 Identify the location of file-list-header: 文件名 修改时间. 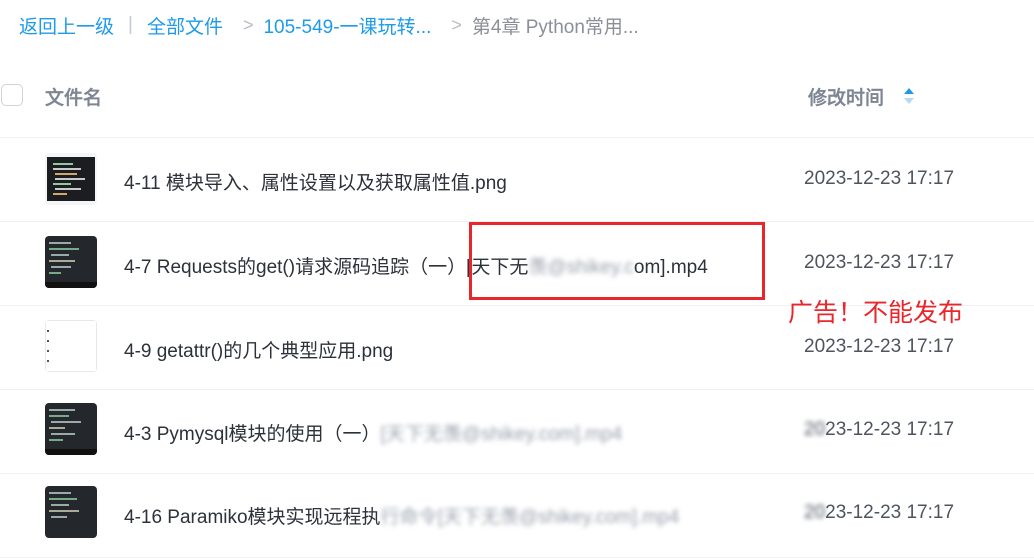
(517, 105).